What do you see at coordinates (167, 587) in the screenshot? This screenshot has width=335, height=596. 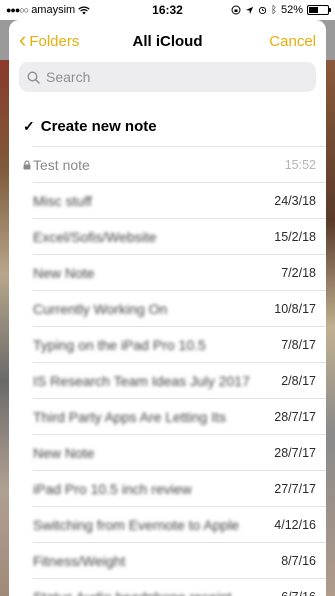 I see `note-row: Status Audio headphone receipt6/7/16` at bounding box center [167, 587].